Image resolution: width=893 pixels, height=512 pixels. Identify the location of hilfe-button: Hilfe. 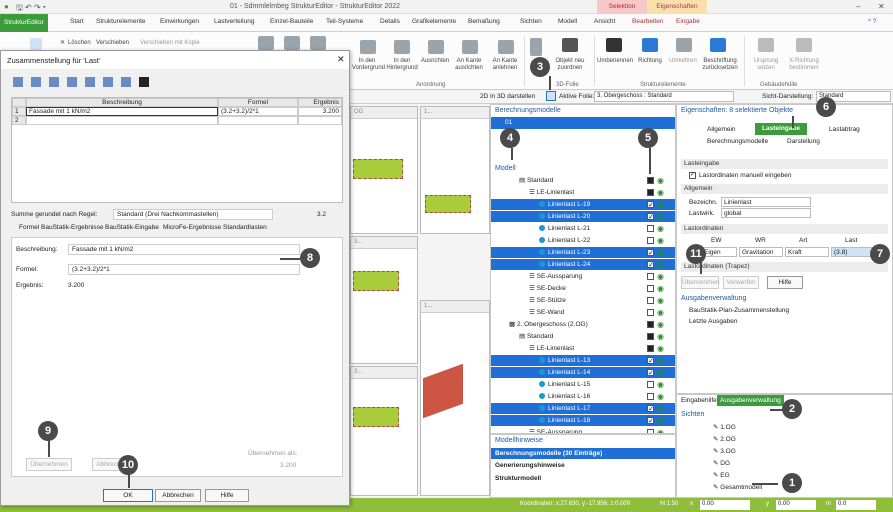
(785, 282).